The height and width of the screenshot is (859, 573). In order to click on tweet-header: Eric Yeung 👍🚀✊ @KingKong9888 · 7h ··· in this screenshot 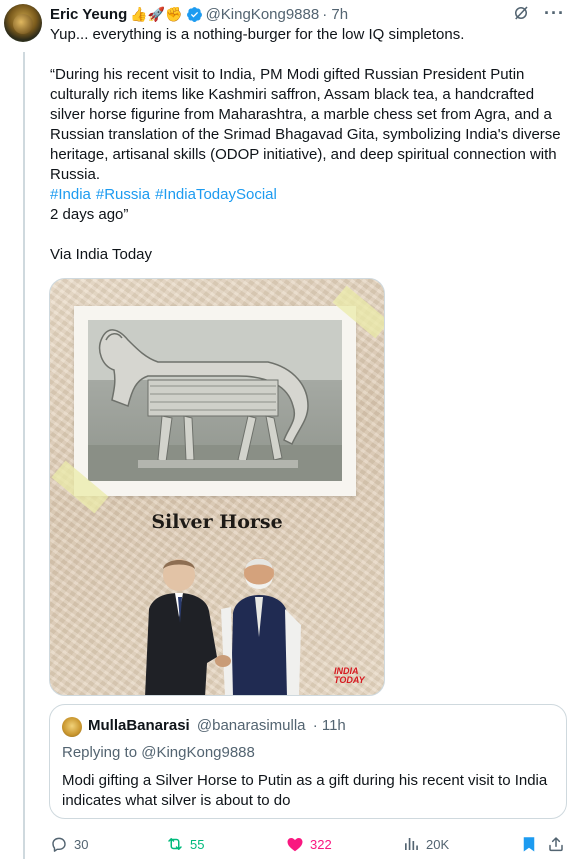, I will do `click(307, 14)`.